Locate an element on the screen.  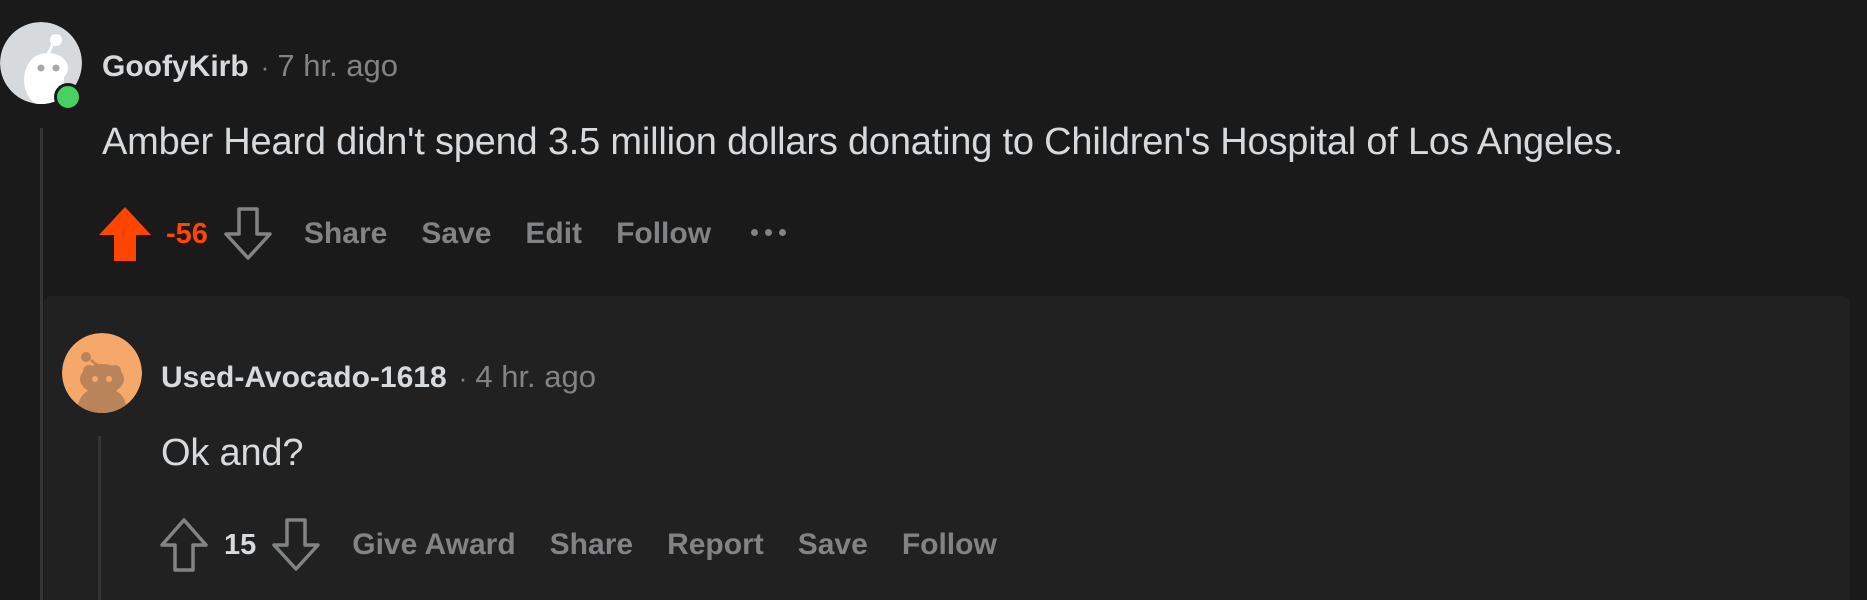
reply-author: Used-Avocado-1618 is located at coordinates (304, 378).